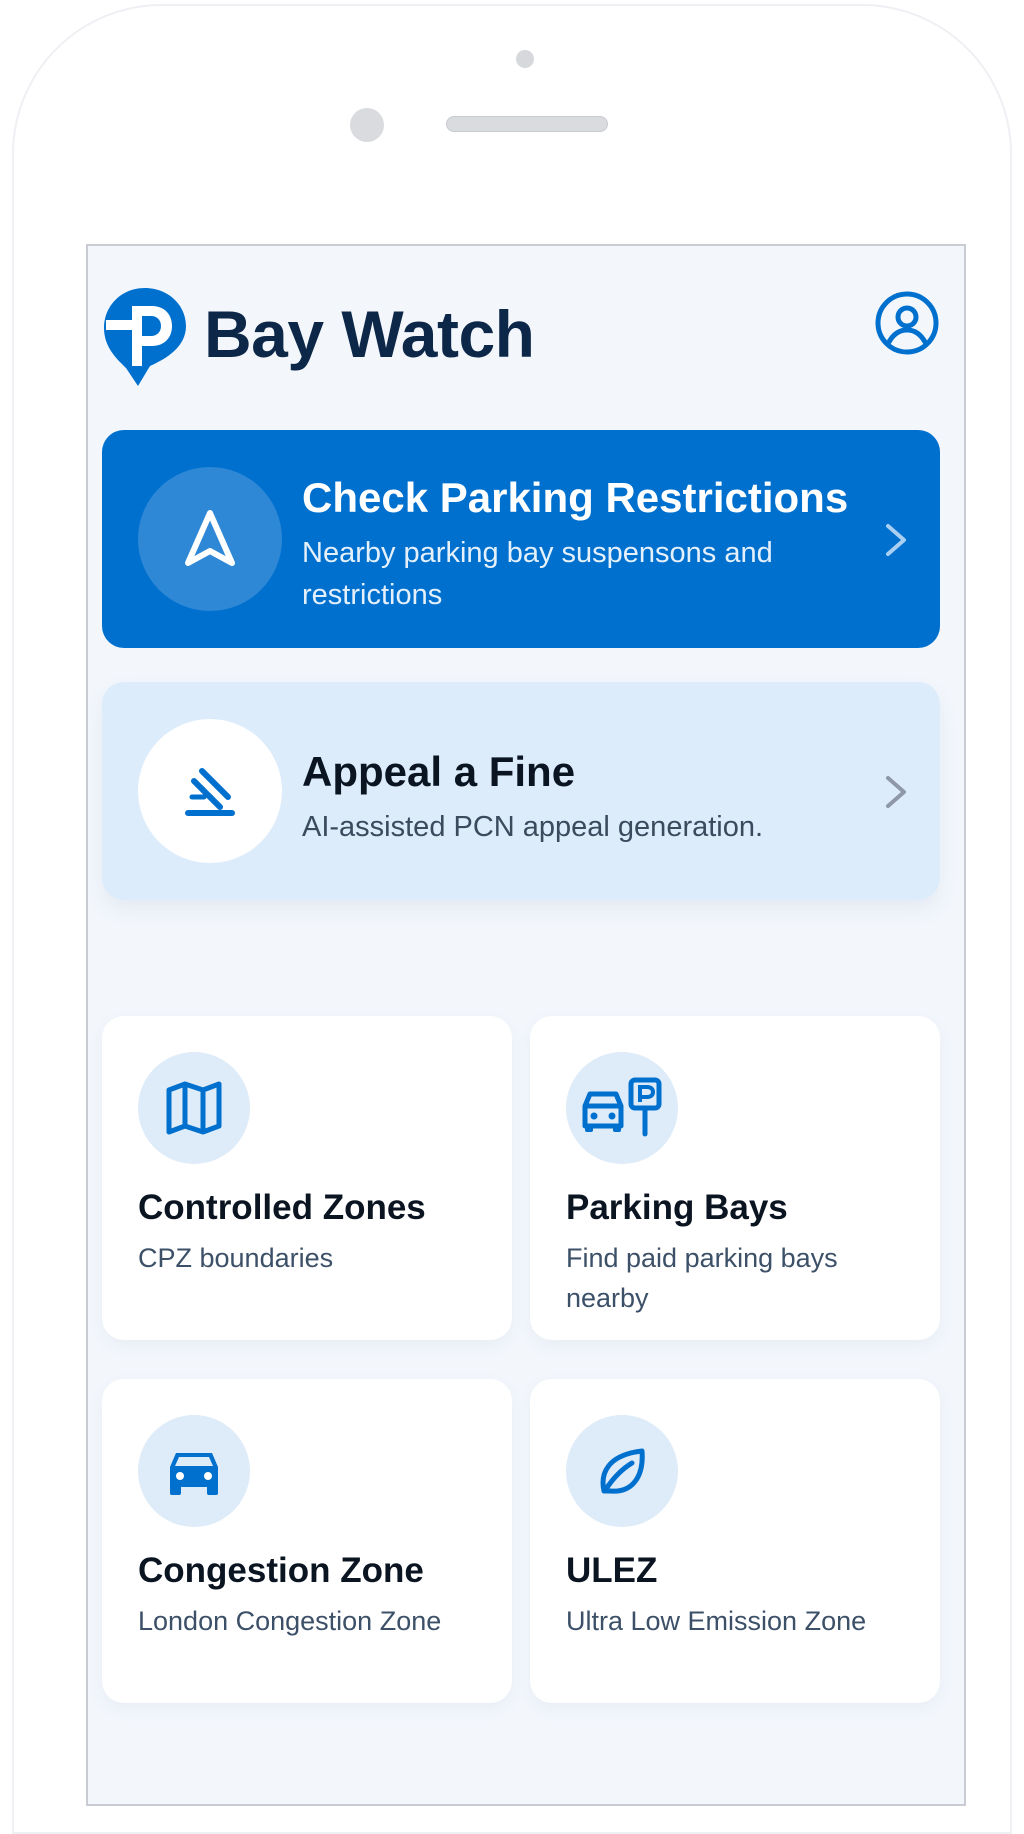 Image resolution: width=1024 pixels, height=1834 pixels. Describe the element at coordinates (236, 1258) in the screenshot. I see `tile-subtitle: CPZ boundaries` at that location.